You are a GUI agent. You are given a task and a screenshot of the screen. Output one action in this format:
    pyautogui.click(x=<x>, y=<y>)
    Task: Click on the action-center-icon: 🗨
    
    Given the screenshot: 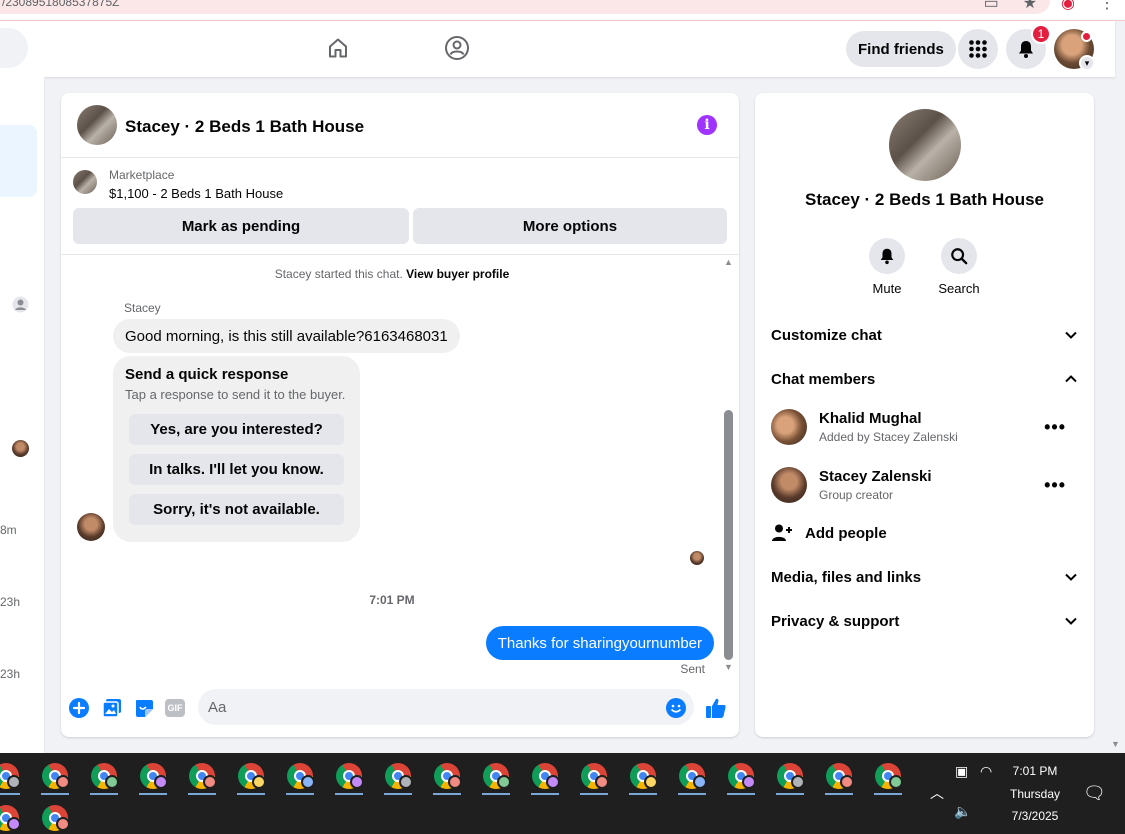 What is the action you would take?
    pyautogui.click(x=1094, y=793)
    